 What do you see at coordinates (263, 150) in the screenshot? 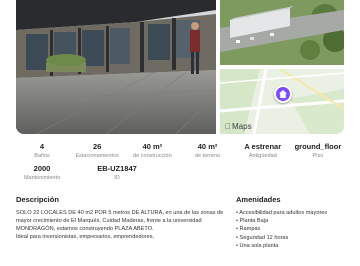
I see `stat-age: A estrenar Antigüedad` at bounding box center [263, 150].